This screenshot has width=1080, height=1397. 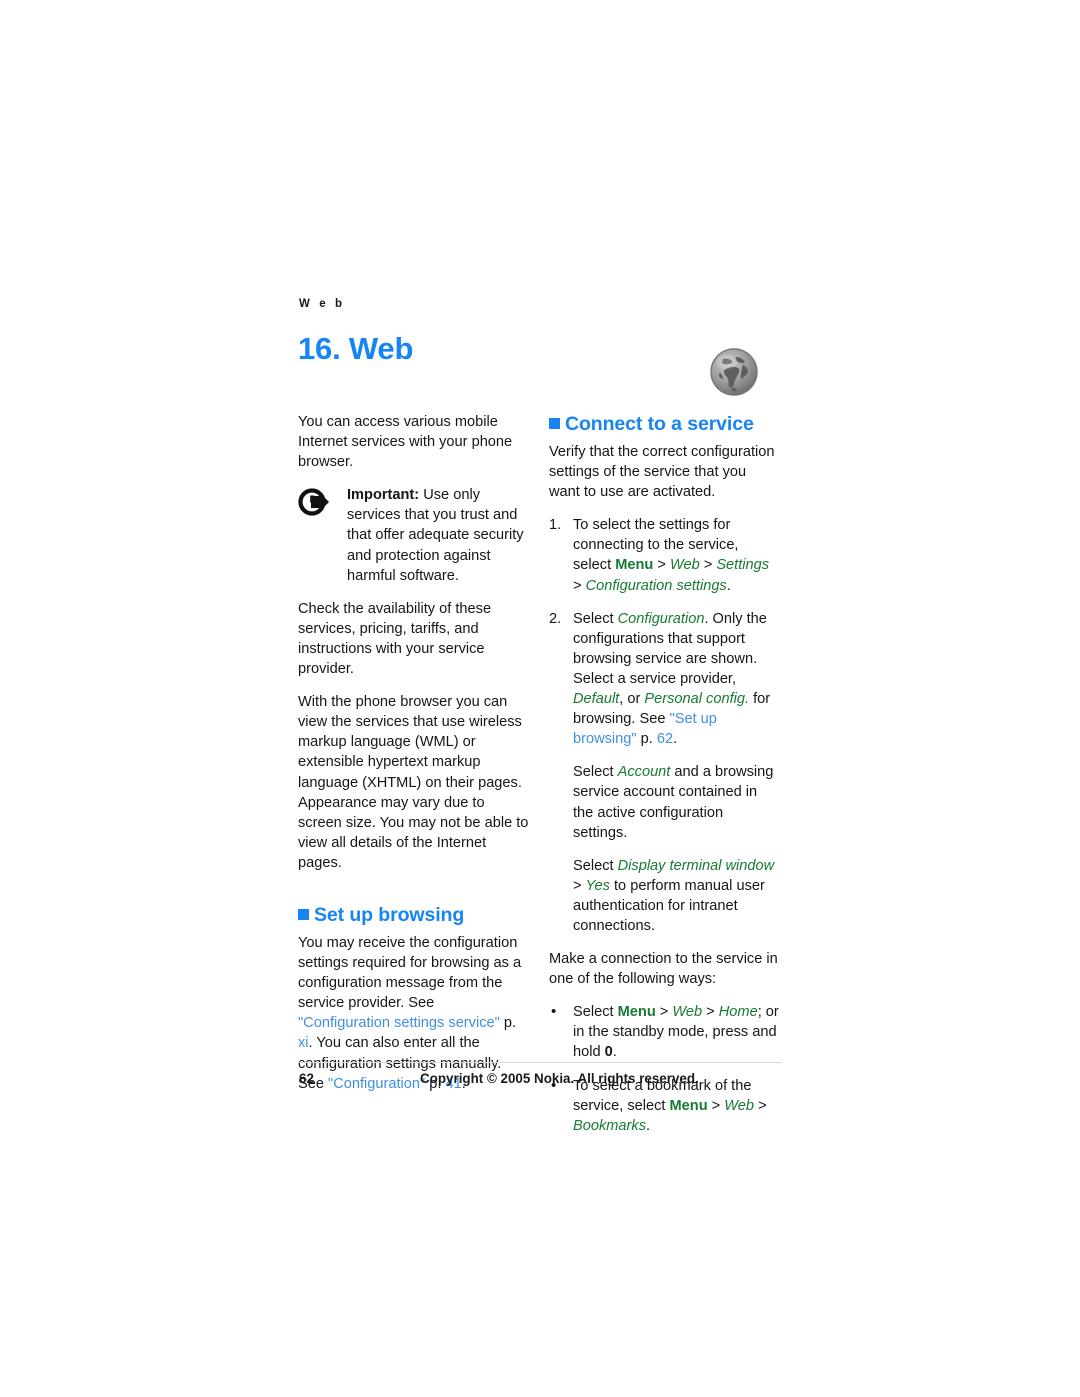 What do you see at coordinates (399, 1023) in the screenshot?
I see `link-configuration-settings-service: "Configuration settings service"` at bounding box center [399, 1023].